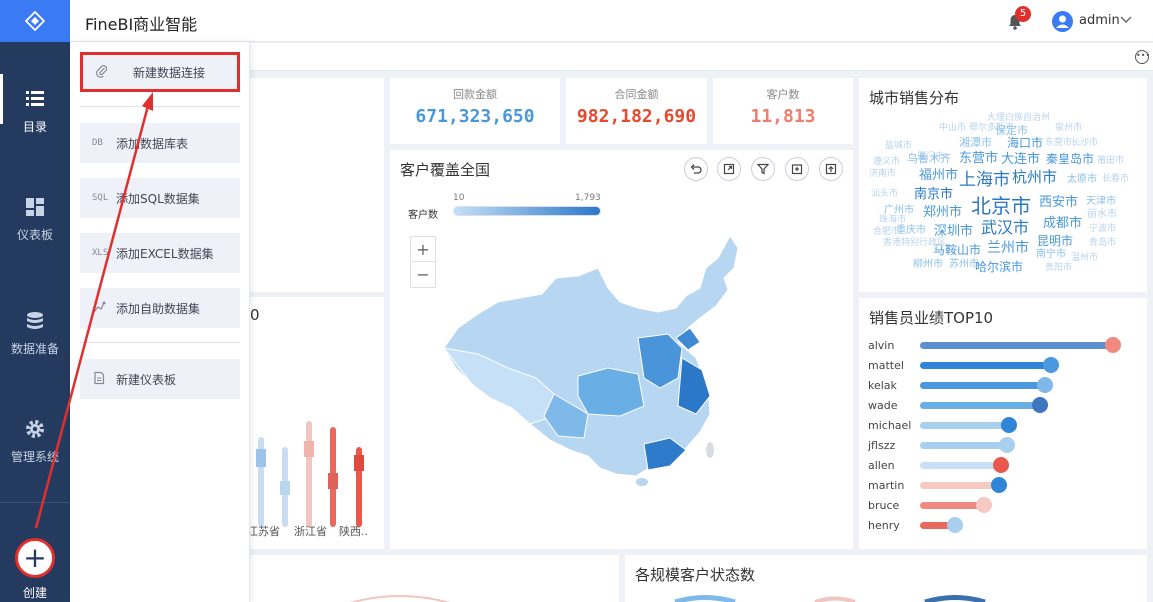 The width and height of the screenshot is (1153, 602). I want to click on wordcloud-word: 汕头市, so click(884, 194).